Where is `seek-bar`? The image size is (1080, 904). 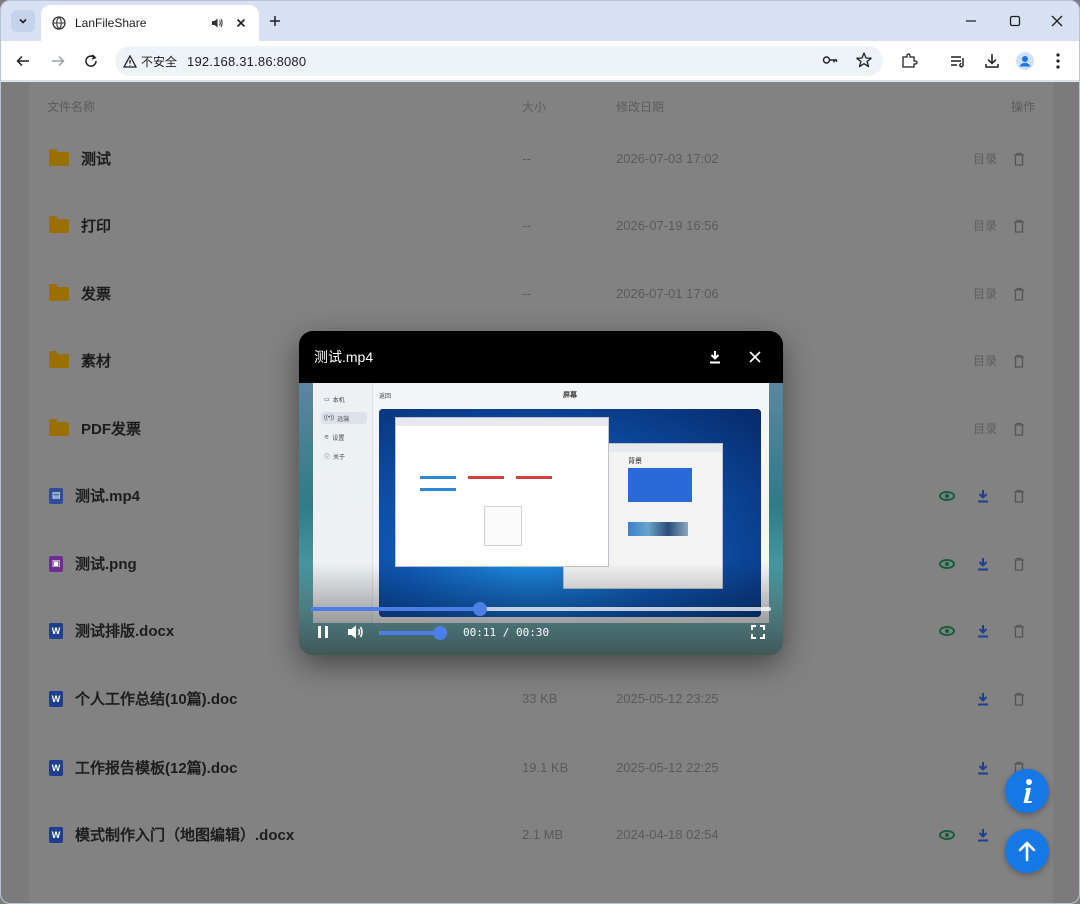
seek-bar is located at coordinates (541, 609).